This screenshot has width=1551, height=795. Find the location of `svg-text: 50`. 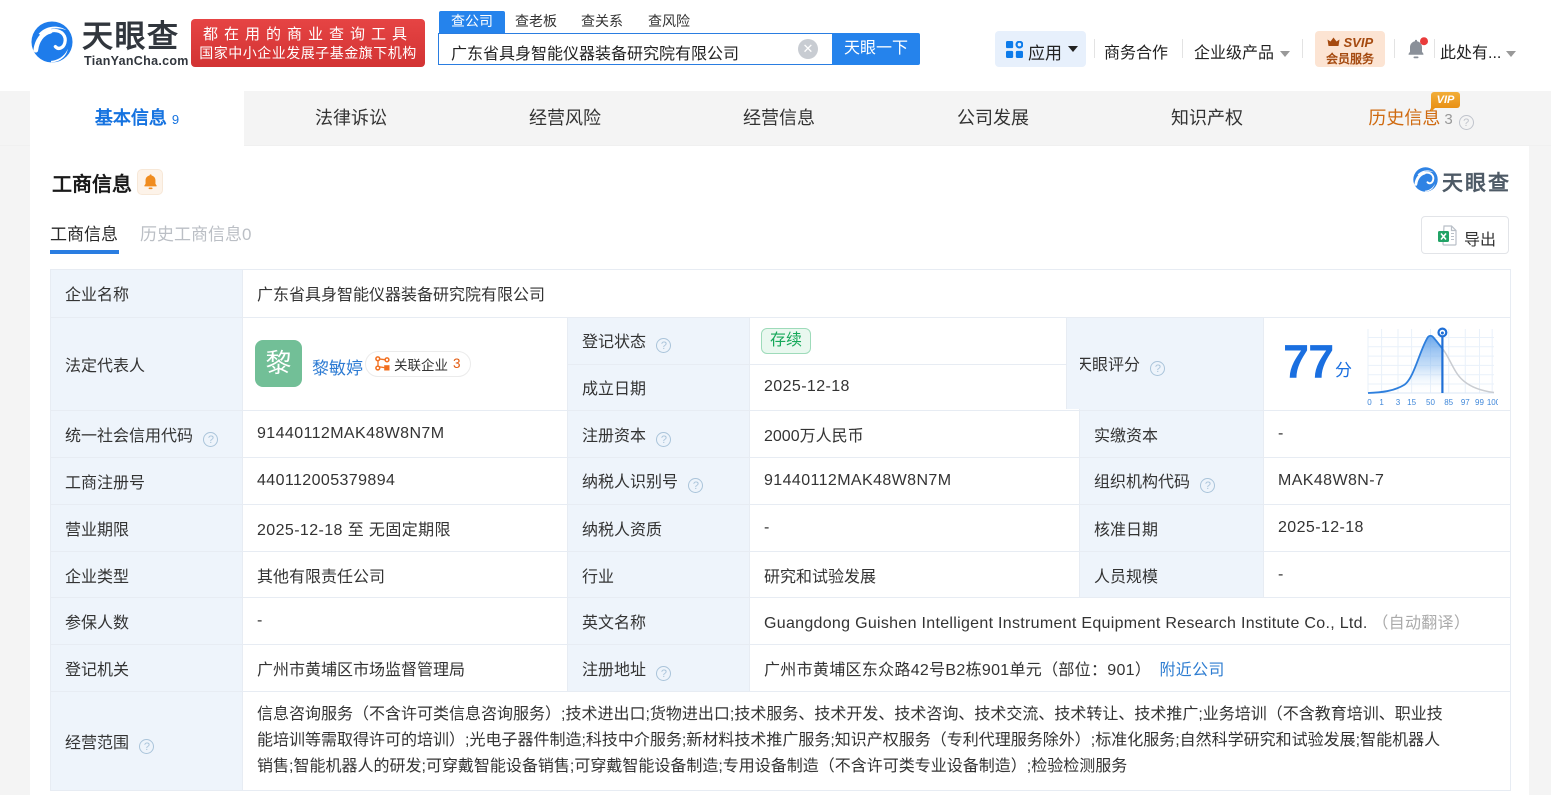

svg-text: 50 is located at coordinates (1430, 402).